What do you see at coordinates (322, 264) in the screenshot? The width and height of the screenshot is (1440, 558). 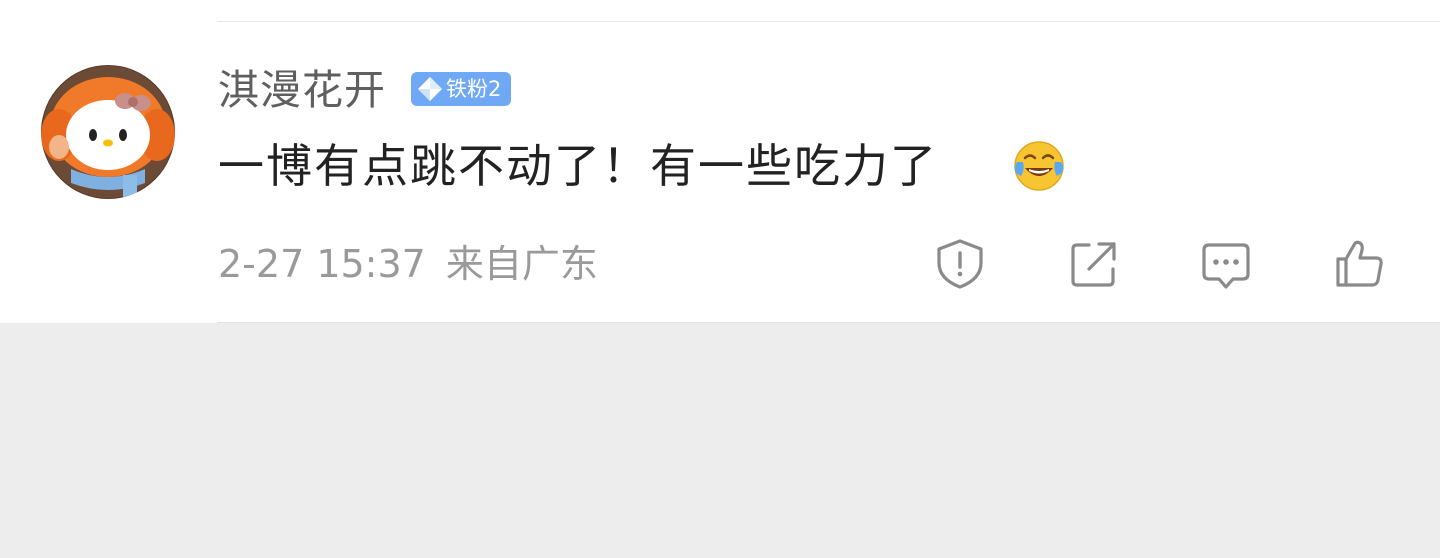 I see `timestamp: 2-27 15:37` at bounding box center [322, 264].